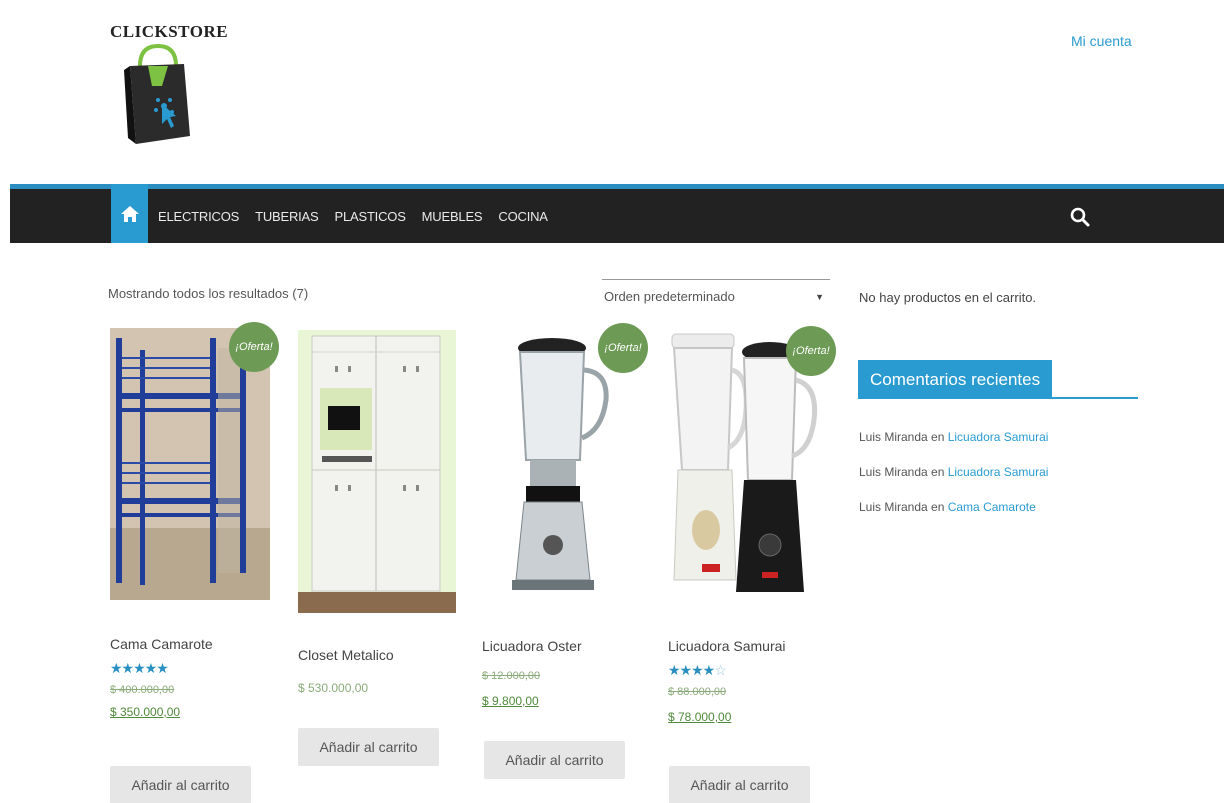  Describe the element at coordinates (158, 99) in the screenshot. I see `shopping-bag-logo-icon` at that location.